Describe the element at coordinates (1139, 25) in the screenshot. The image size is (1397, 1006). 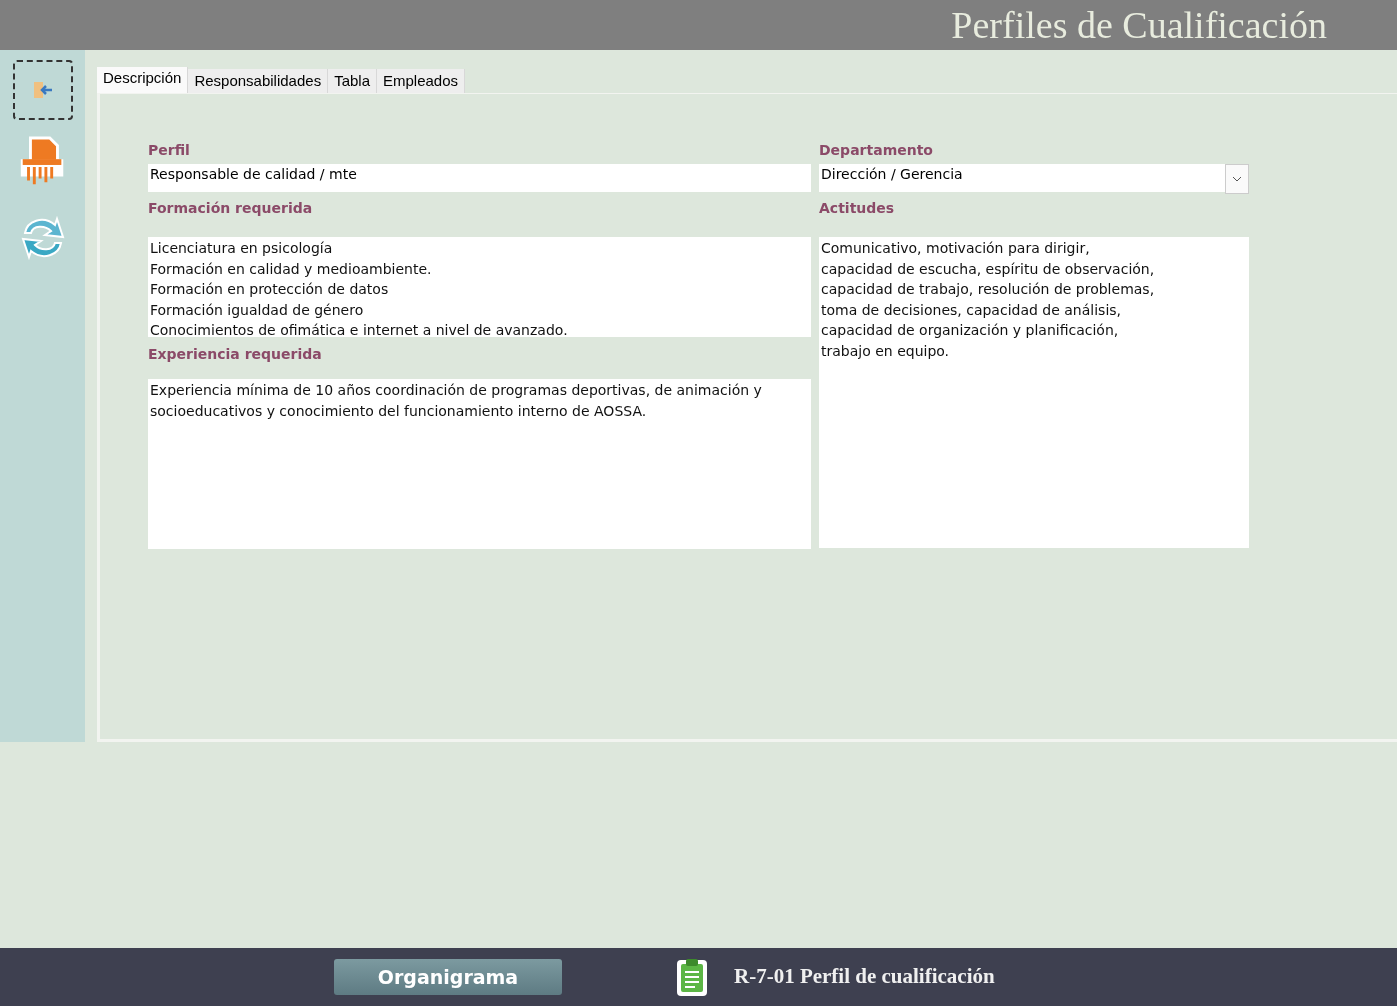
I see `window-title: Perfiles de Cualificación` at that location.